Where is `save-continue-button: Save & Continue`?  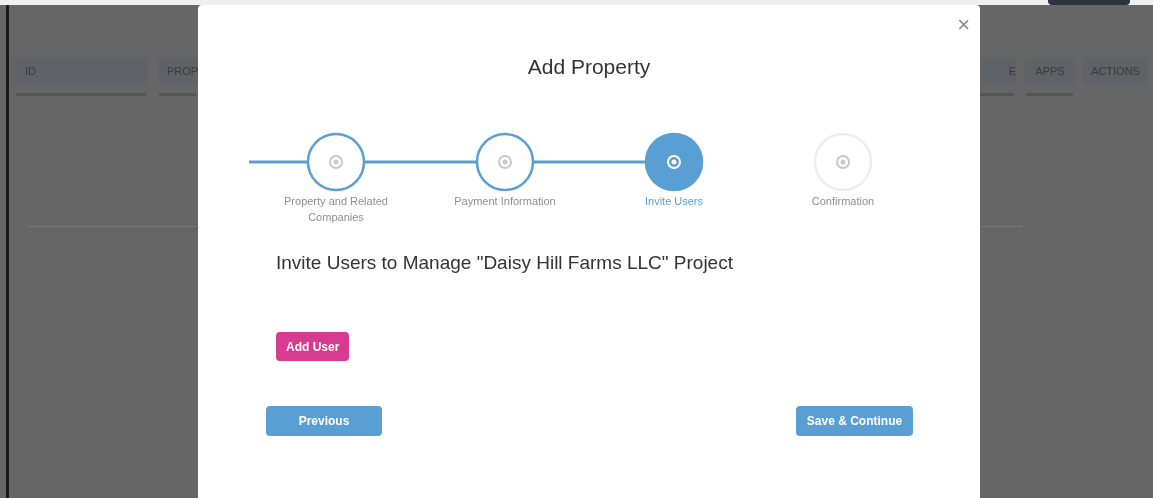
save-continue-button: Save & Continue is located at coordinates (854, 421).